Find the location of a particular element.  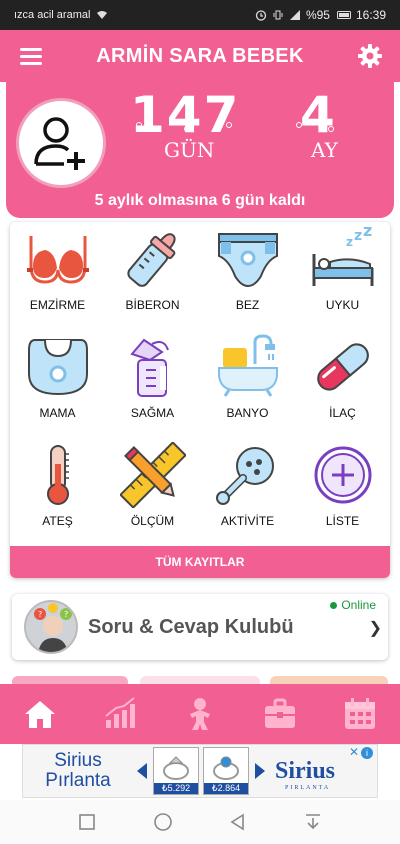

app-header: ARMİN SARA BEBEK is located at coordinates (200, 56).